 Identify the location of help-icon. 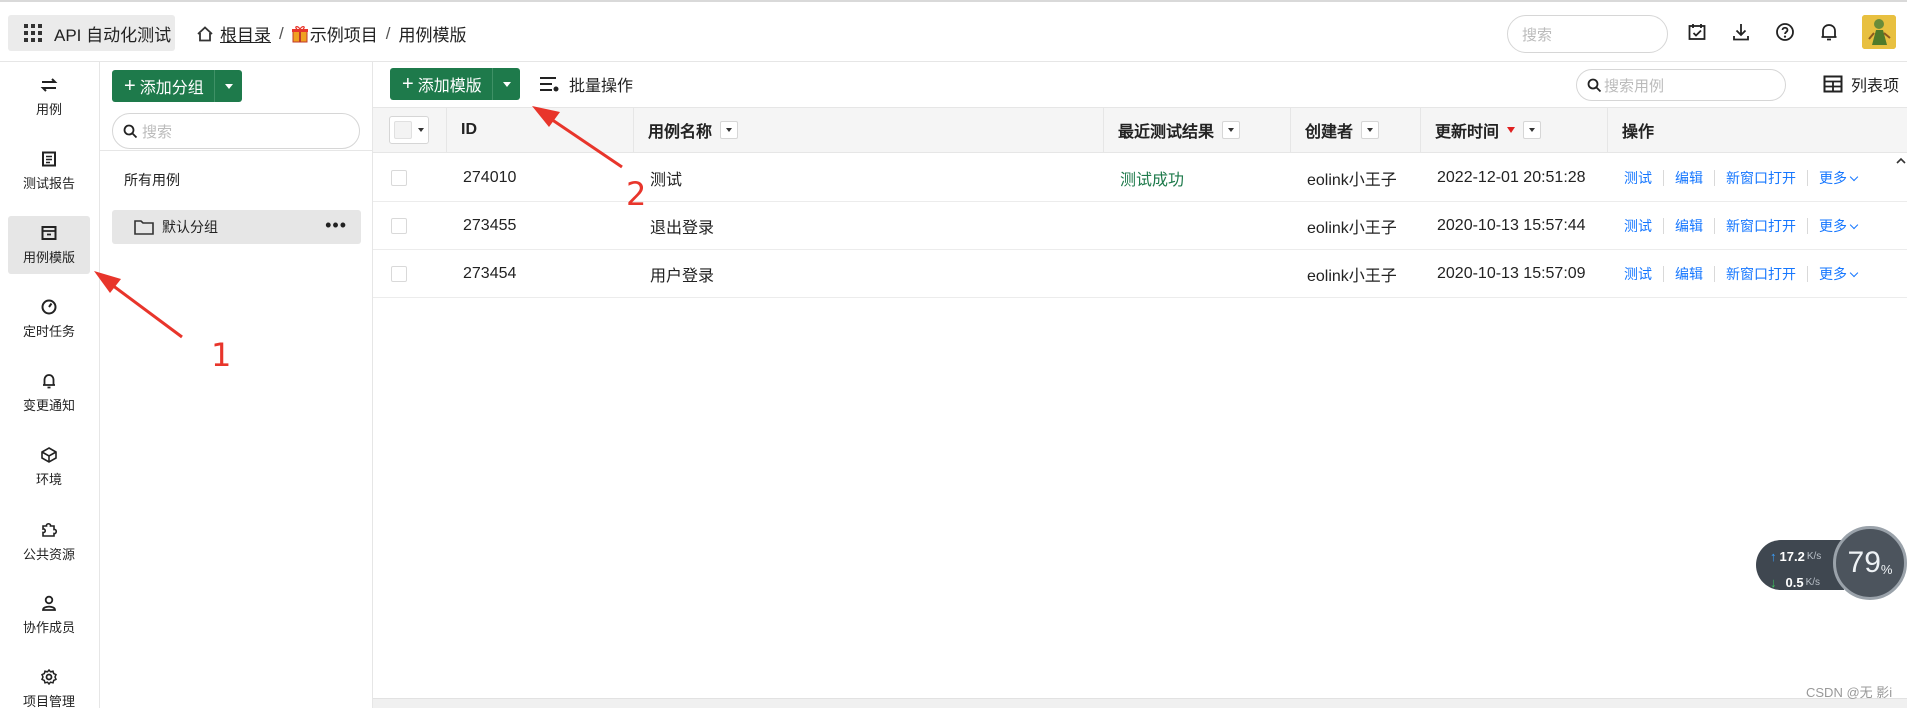
(1785, 32).